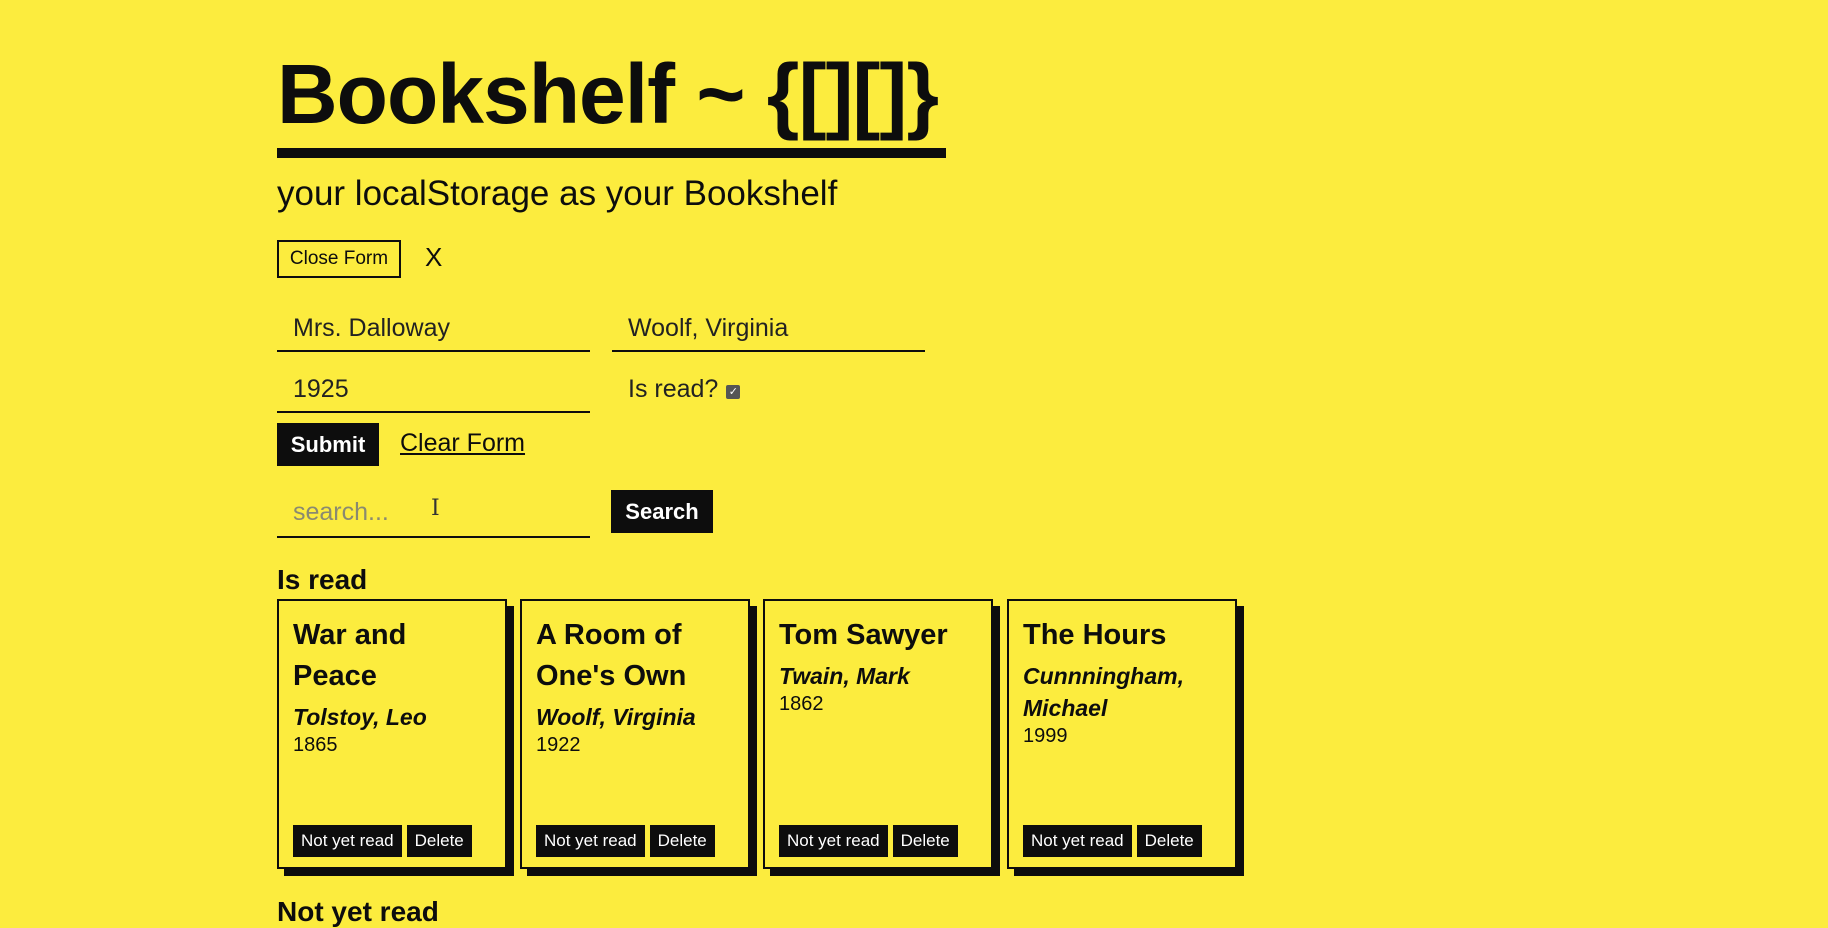  Describe the element at coordinates (768, 329) in the screenshot. I see `author-input` at that location.